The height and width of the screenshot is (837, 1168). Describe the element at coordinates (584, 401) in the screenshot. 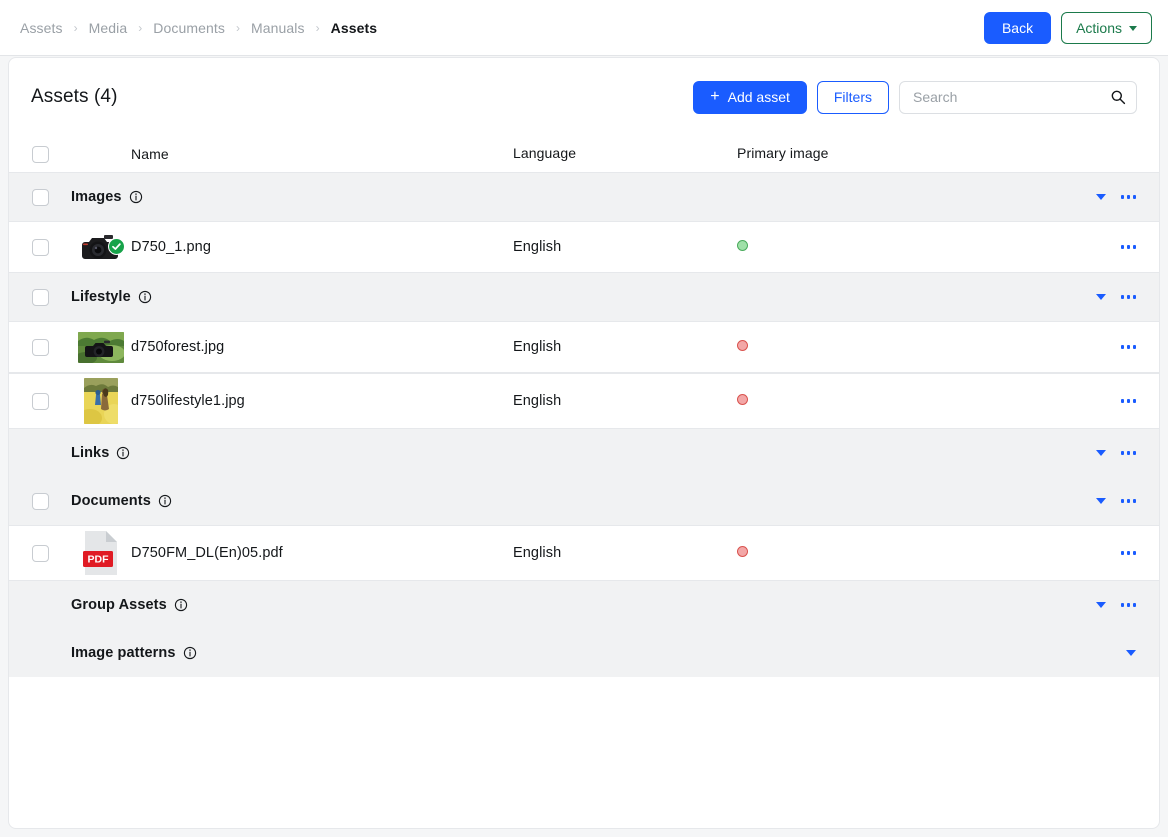

I see `table-row: d750lifestyle1.jpg English` at that location.